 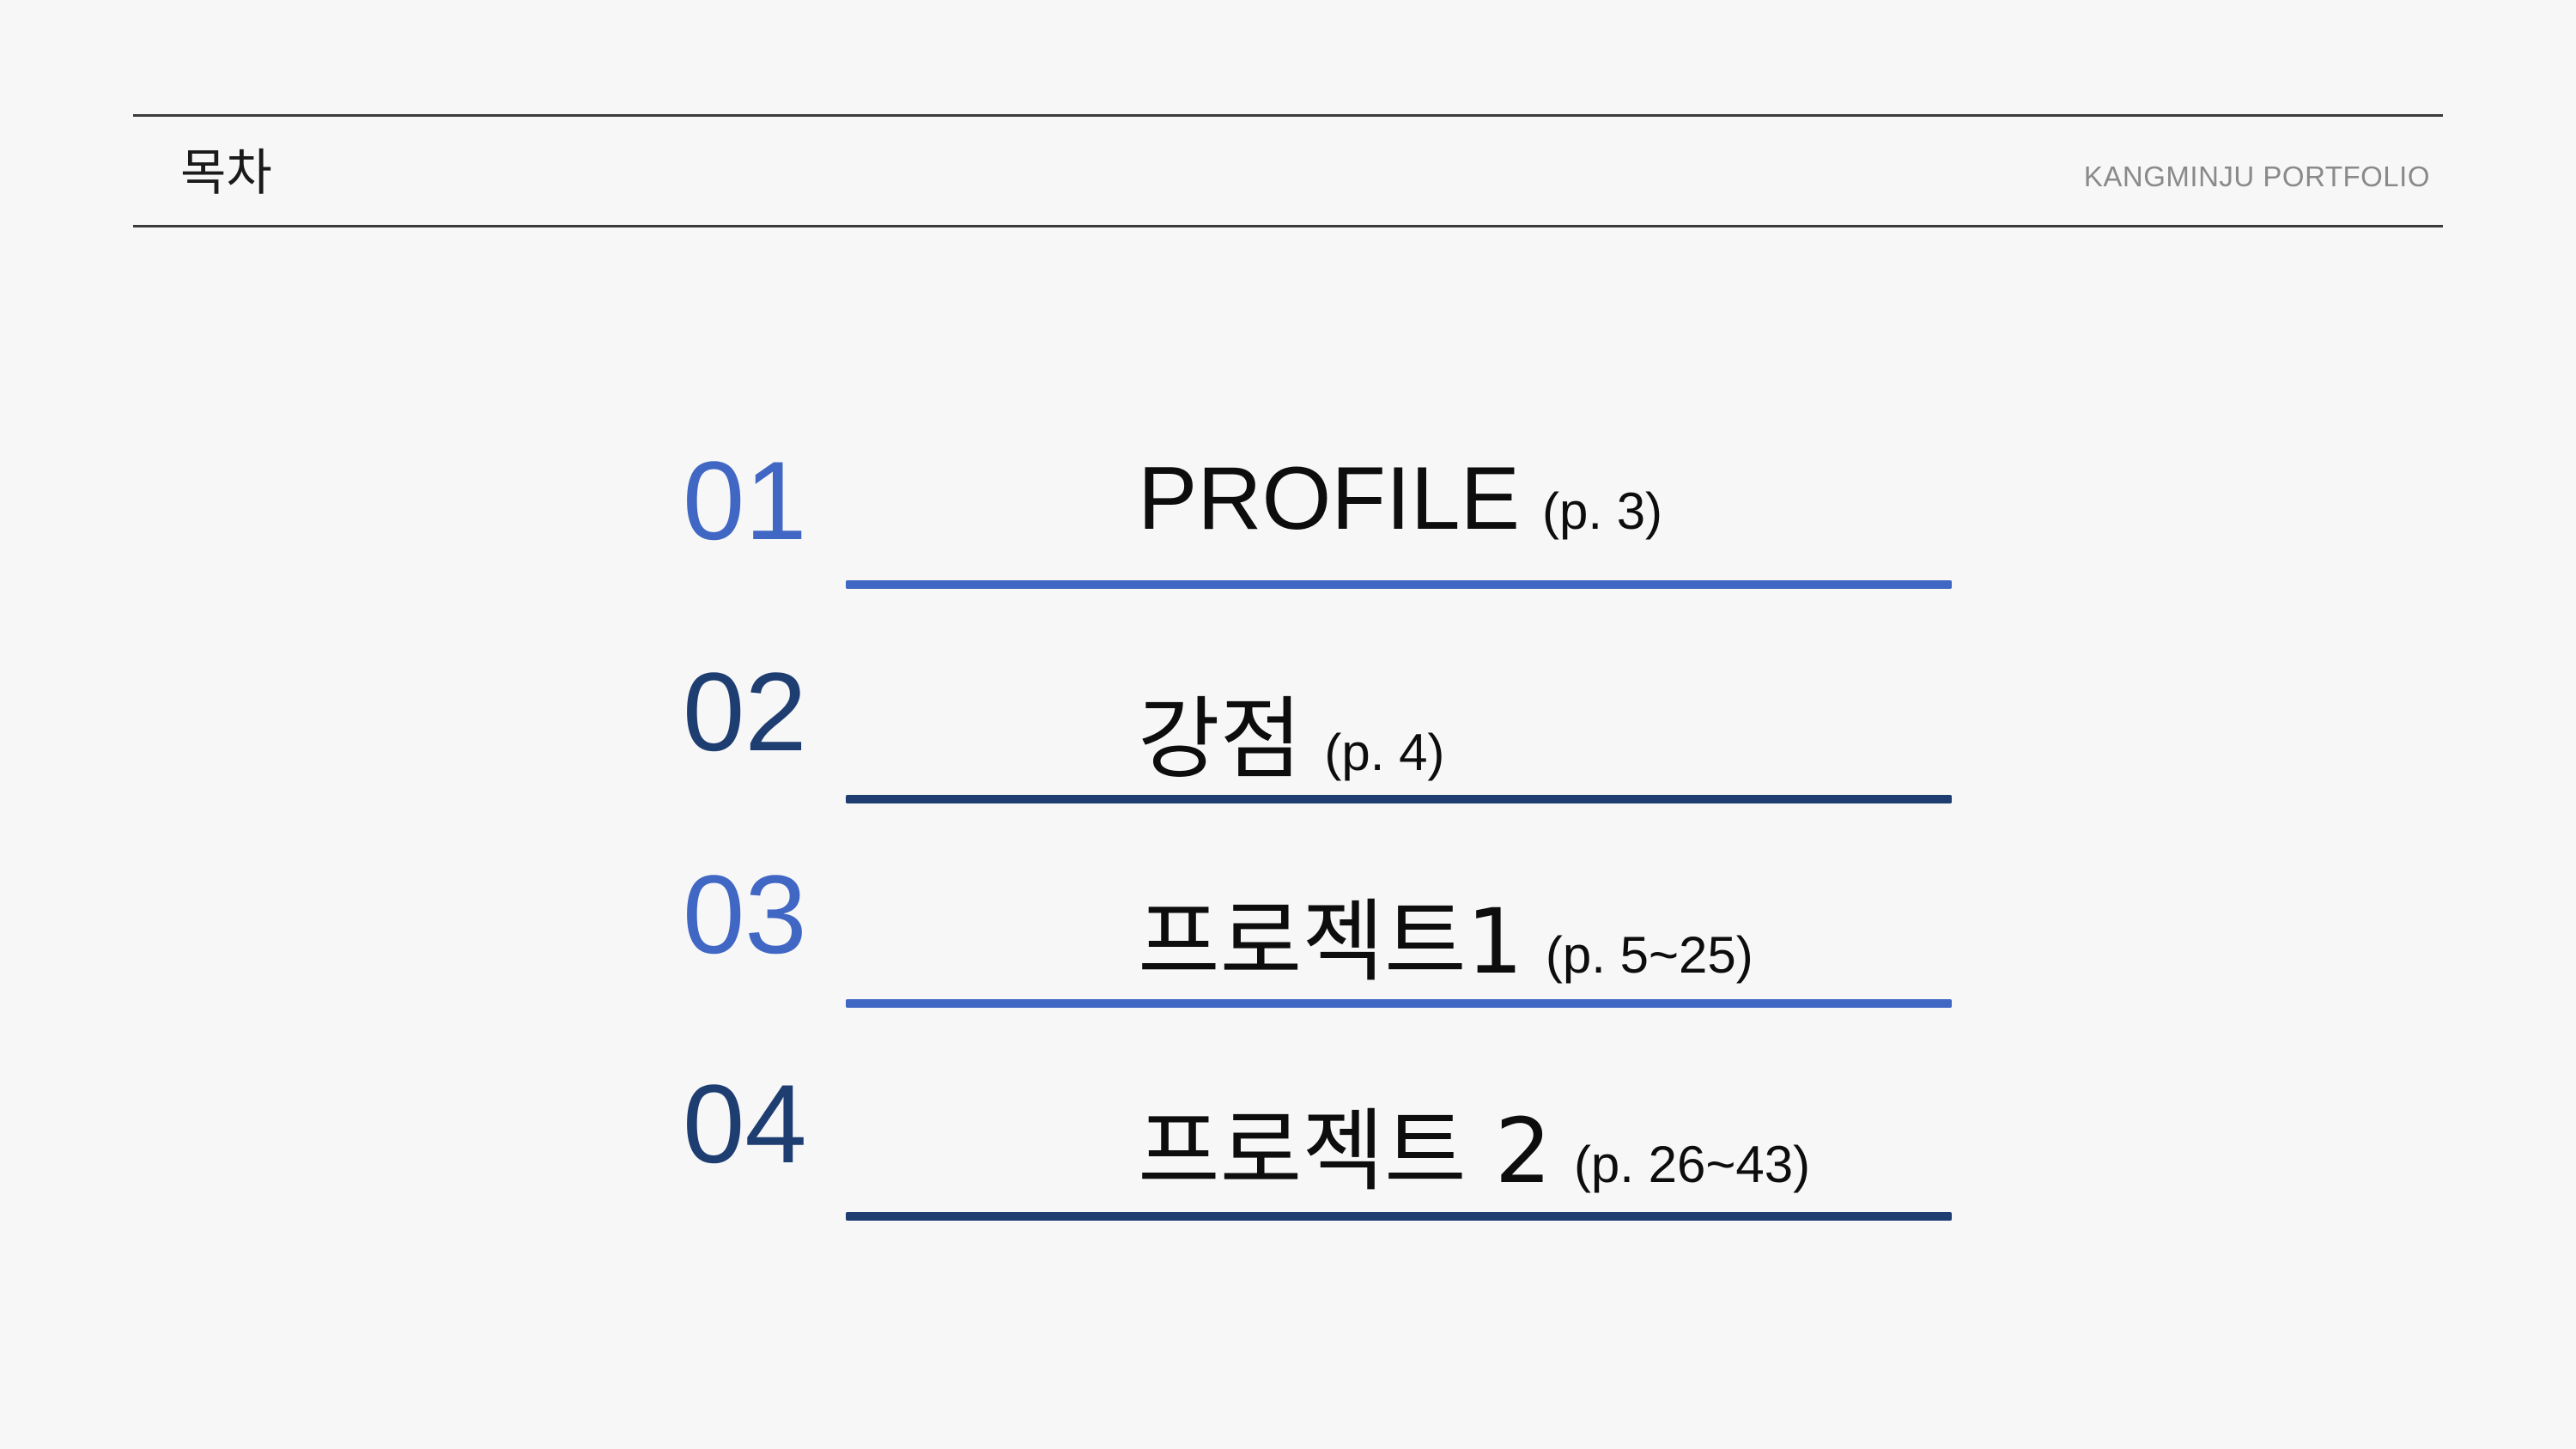 I want to click on toc-item-number: 04, so click(x=745, y=1123).